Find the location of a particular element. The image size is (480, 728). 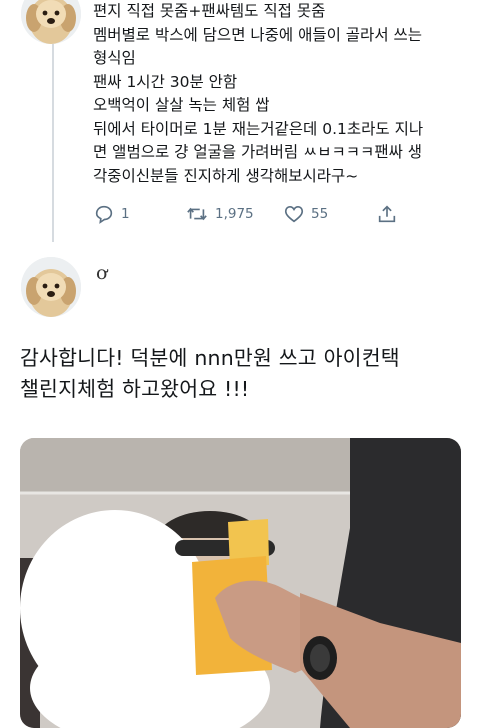

tweet-actions-bar: 1 1,975 55 is located at coordinates (253, 214).